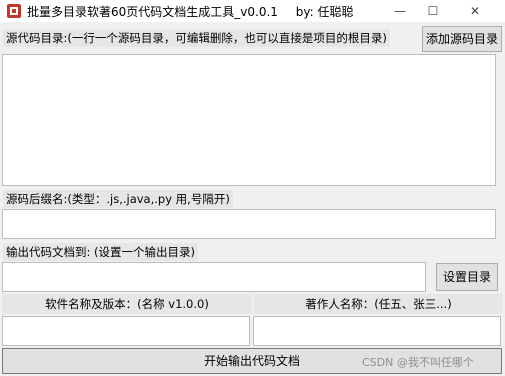 The height and width of the screenshot is (376, 505). What do you see at coordinates (418, 362) in the screenshot?
I see `watermark-text: CSDN @我不叫任哪个` at bounding box center [418, 362].